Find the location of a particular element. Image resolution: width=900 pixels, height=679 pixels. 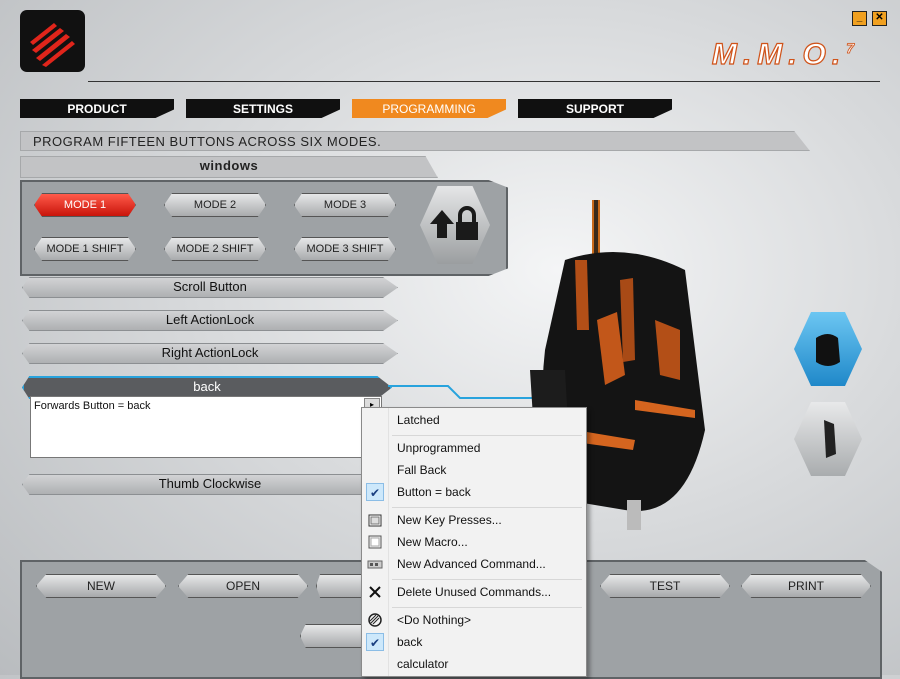

button-bar-thumb-clockwise: Thumb Clockwise is located at coordinates (210, 484).